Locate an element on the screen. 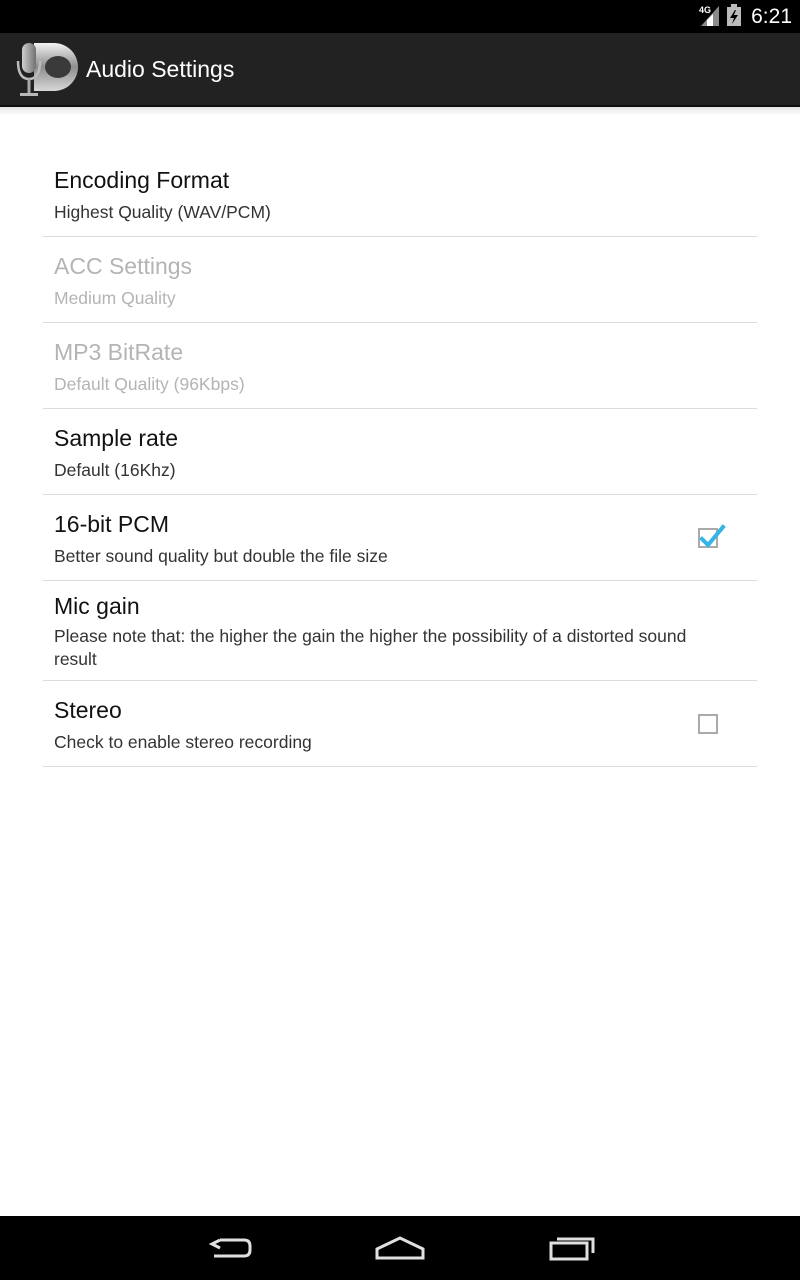 This screenshot has width=800, height=1280. checkmark-icon is located at coordinates (712, 536).